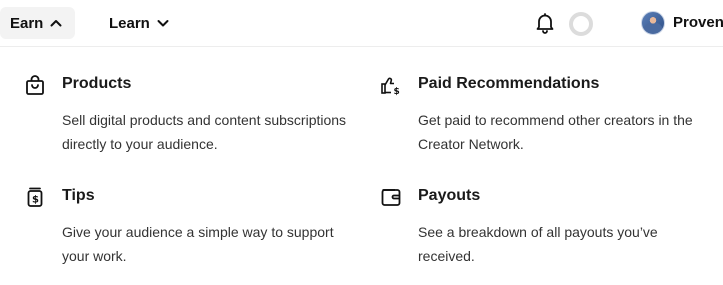 This screenshot has width=723, height=285. I want to click on earn-label: Earn, so click(27, 23).